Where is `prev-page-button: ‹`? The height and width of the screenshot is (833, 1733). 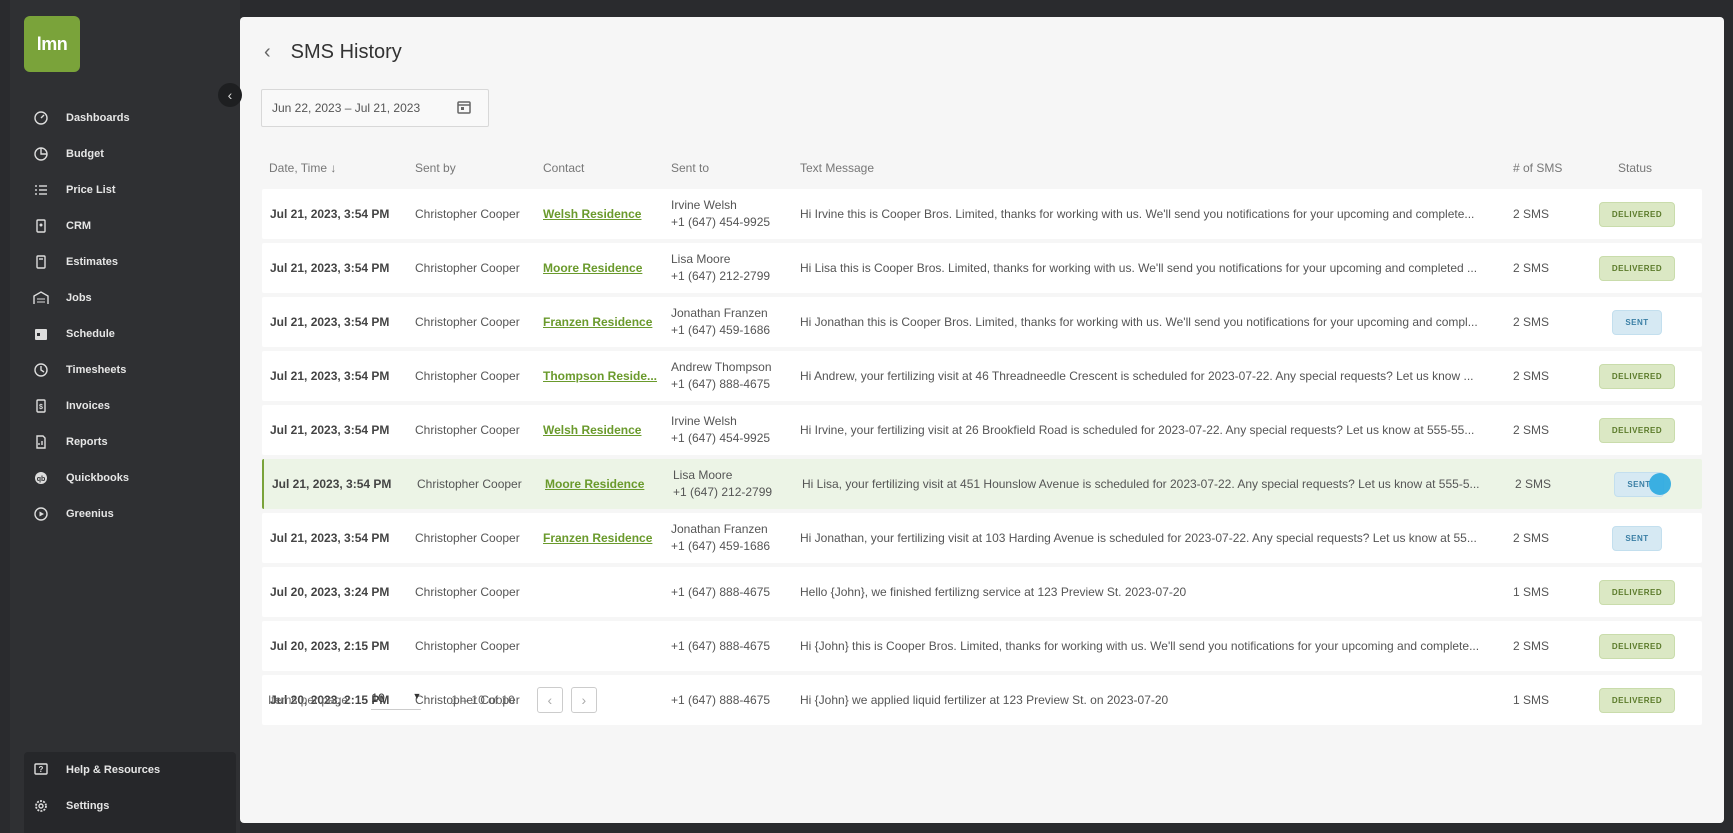
prev-page-button: ‹ is located at coordinates (549, 700).